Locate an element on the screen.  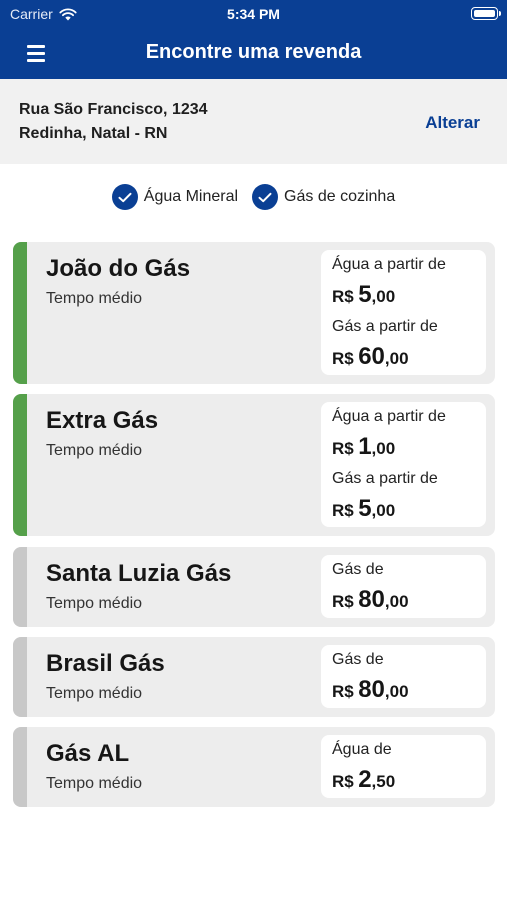
price-value: R$ 2,50 is located at coordinates (364, 779).